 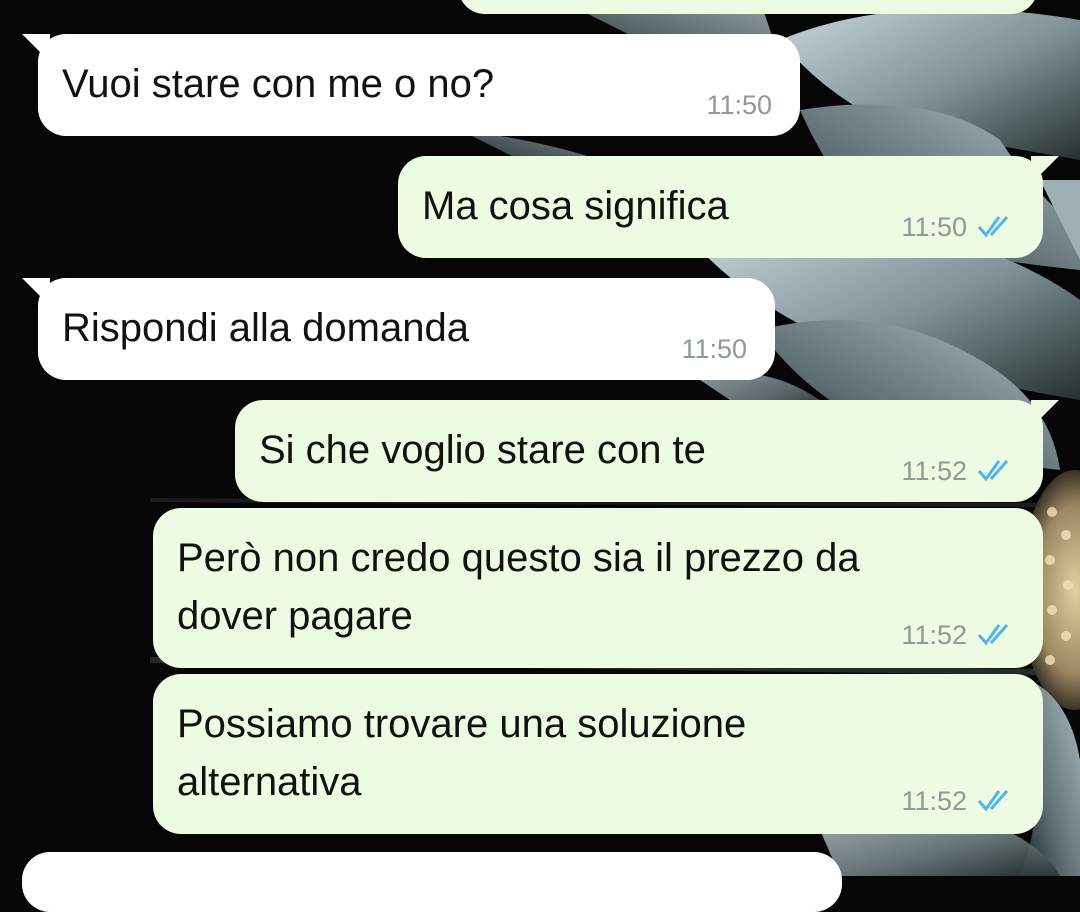 What do you see at coordinates (482, 450) in the screenshot?
I see `message-text: Si che voglio stare con te` at bounding box center [482, 450].